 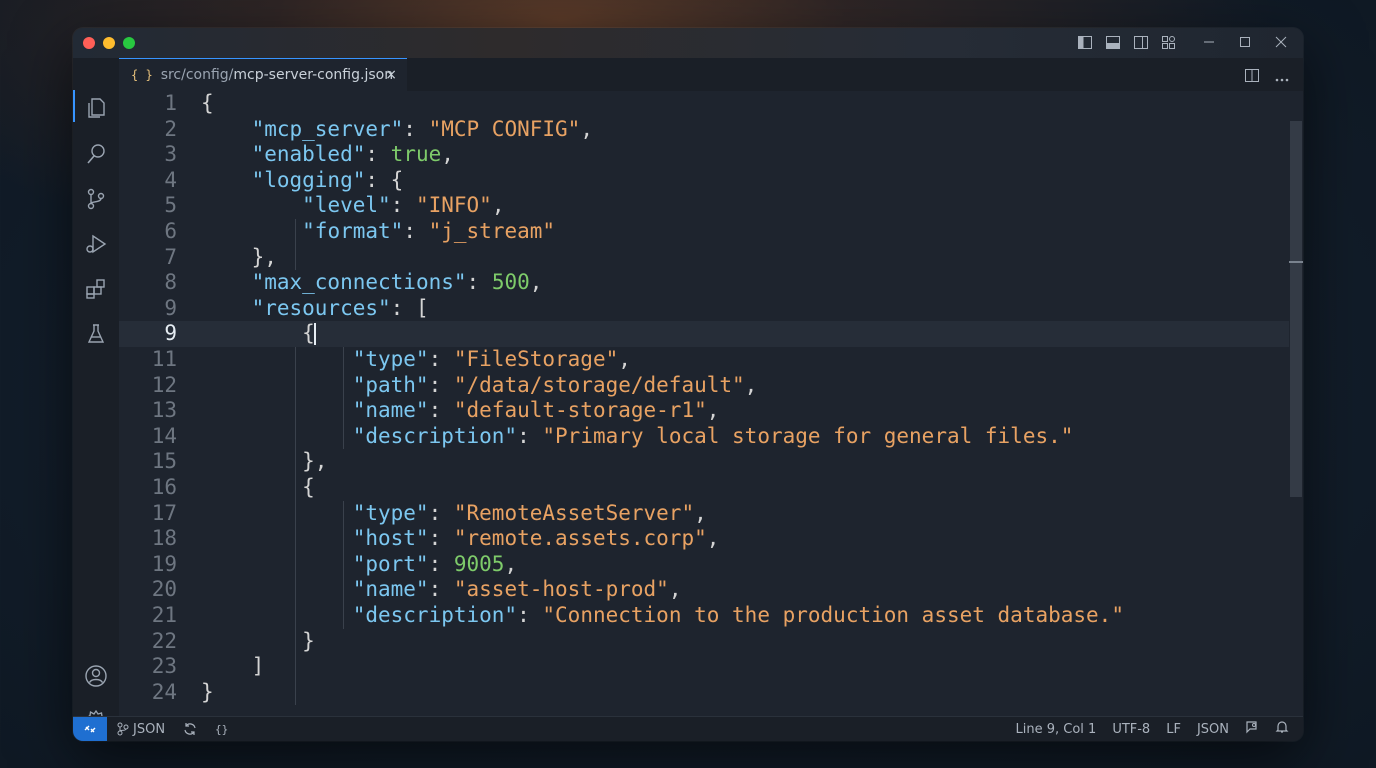 I want to click on code-line: 7 },, so click(x=220, y=256).